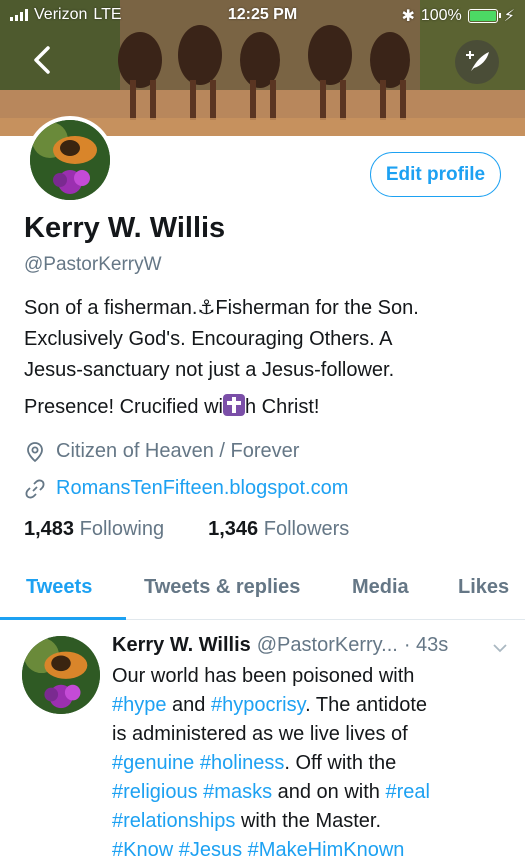  I want to click on hashtag-link: #masks, so click(237, 792).